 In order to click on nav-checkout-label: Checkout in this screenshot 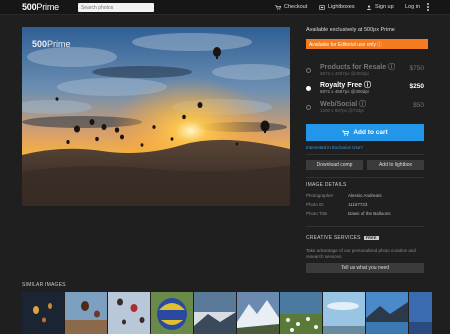, I will do `click(296, 7)`.